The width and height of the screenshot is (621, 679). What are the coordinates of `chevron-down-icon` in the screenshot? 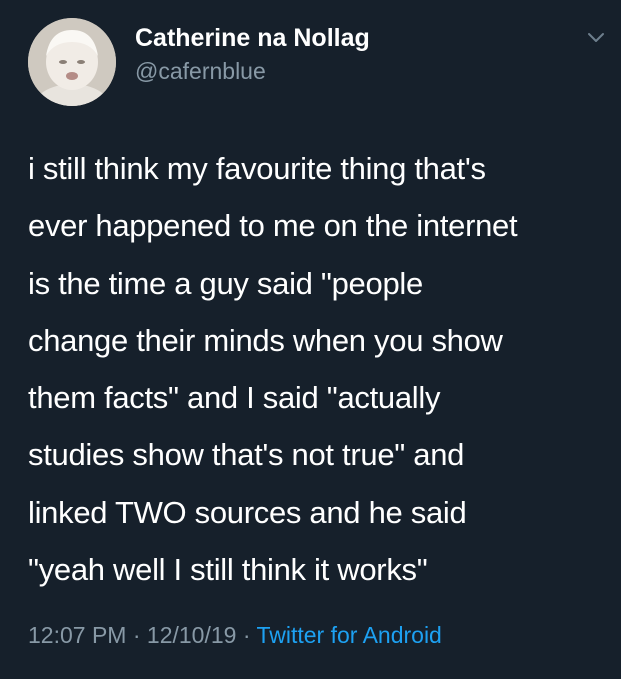 It's located at (596, 37).